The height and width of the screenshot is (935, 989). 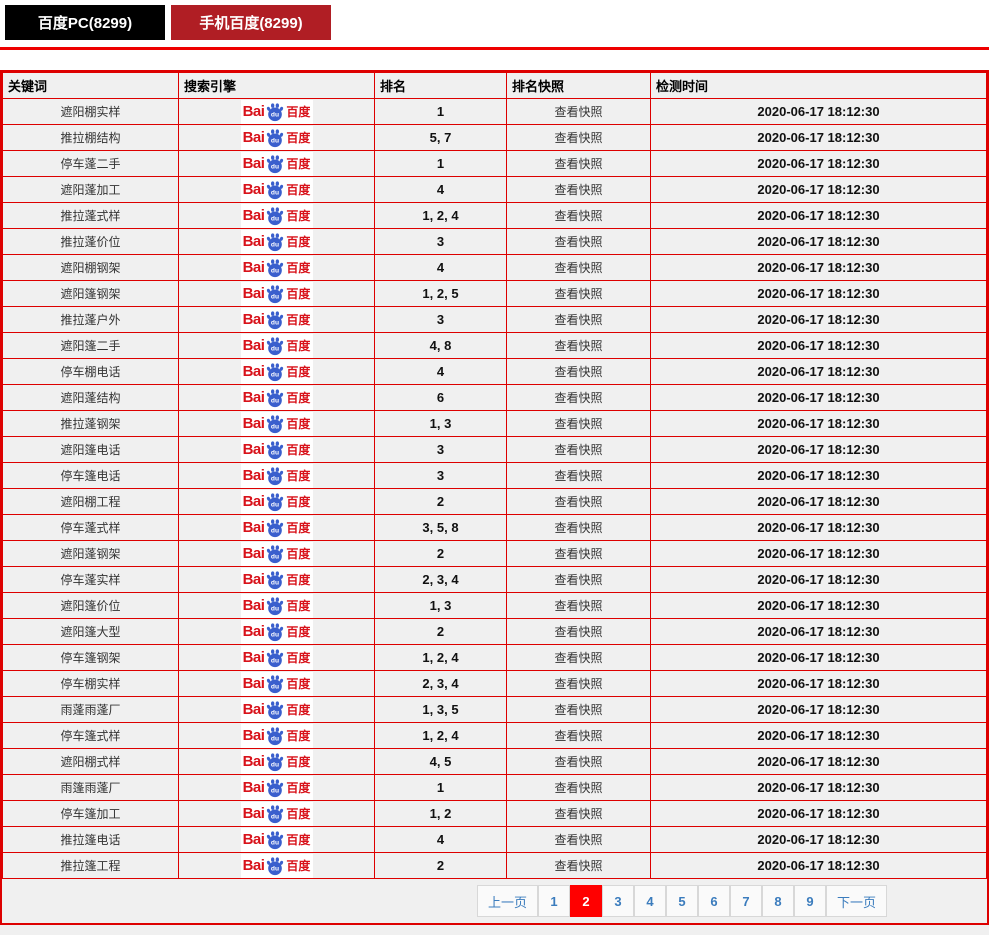 I want to click on keyword-cell: 停车棚电话, so click(x=90, y=371).